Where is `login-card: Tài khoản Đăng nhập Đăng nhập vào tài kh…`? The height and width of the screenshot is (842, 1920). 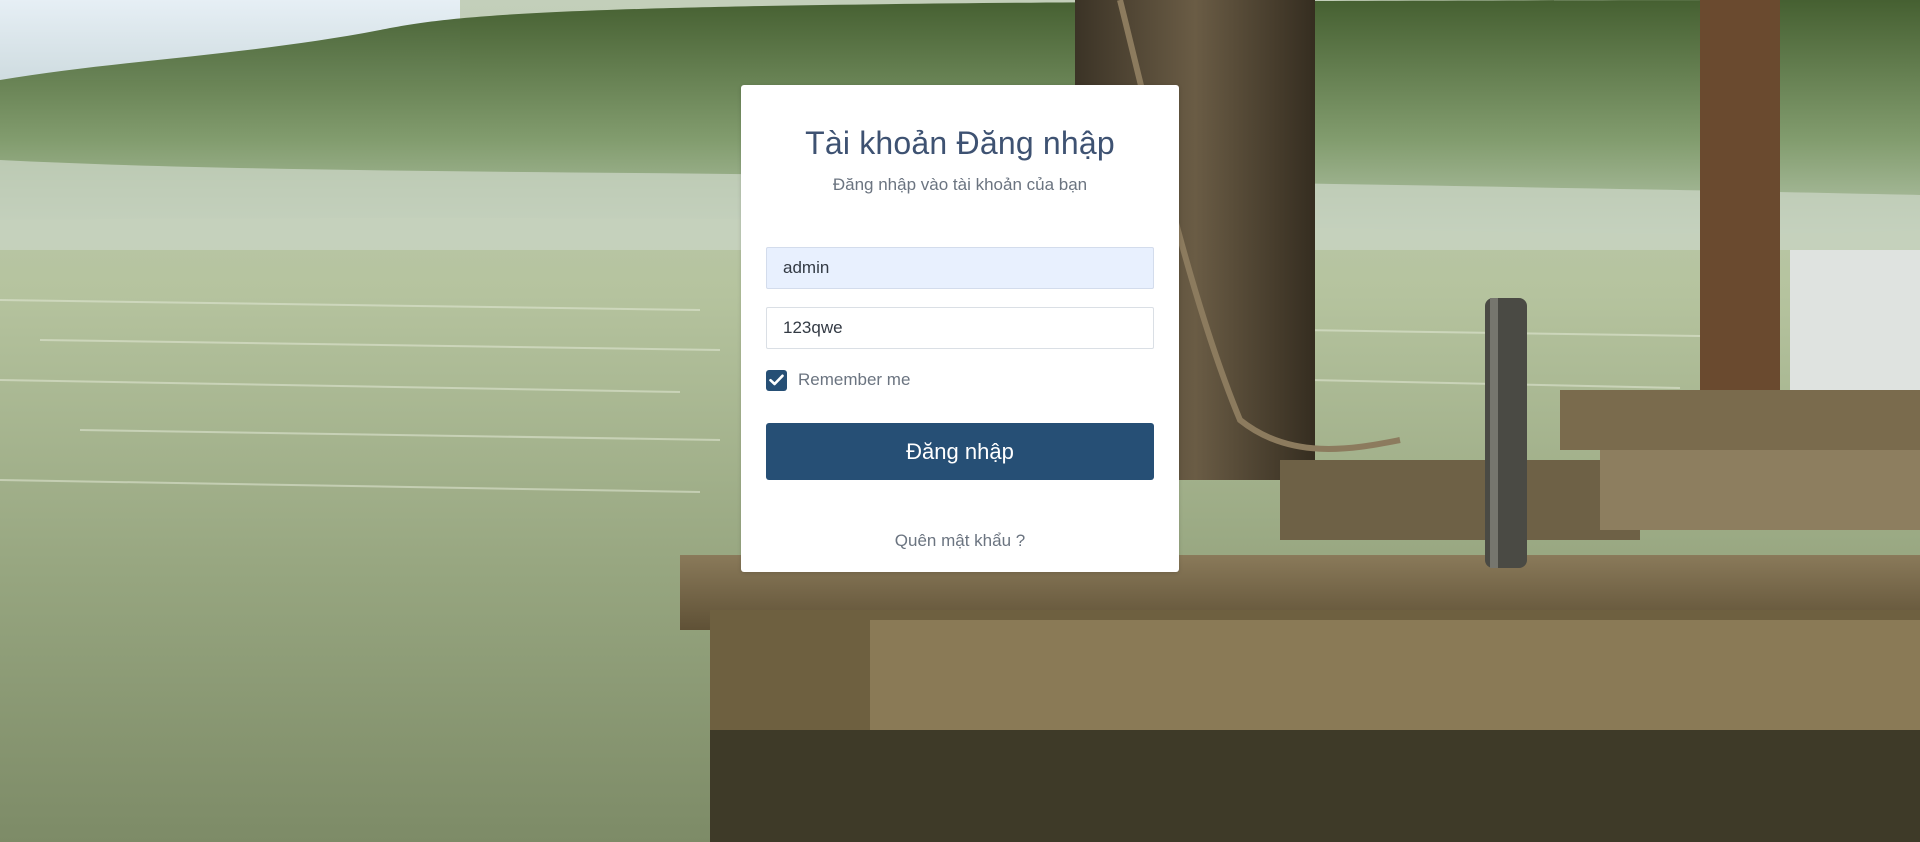
login-card: Tài khoản Đăng nhập Đăng nhập vào tài kh… is located at coordinates (960, 328).